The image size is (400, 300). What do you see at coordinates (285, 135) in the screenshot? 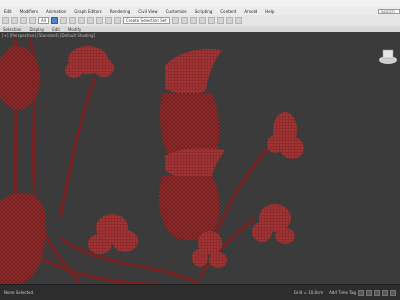
I see `flower-right-upper` at bounding box center [285, 135].